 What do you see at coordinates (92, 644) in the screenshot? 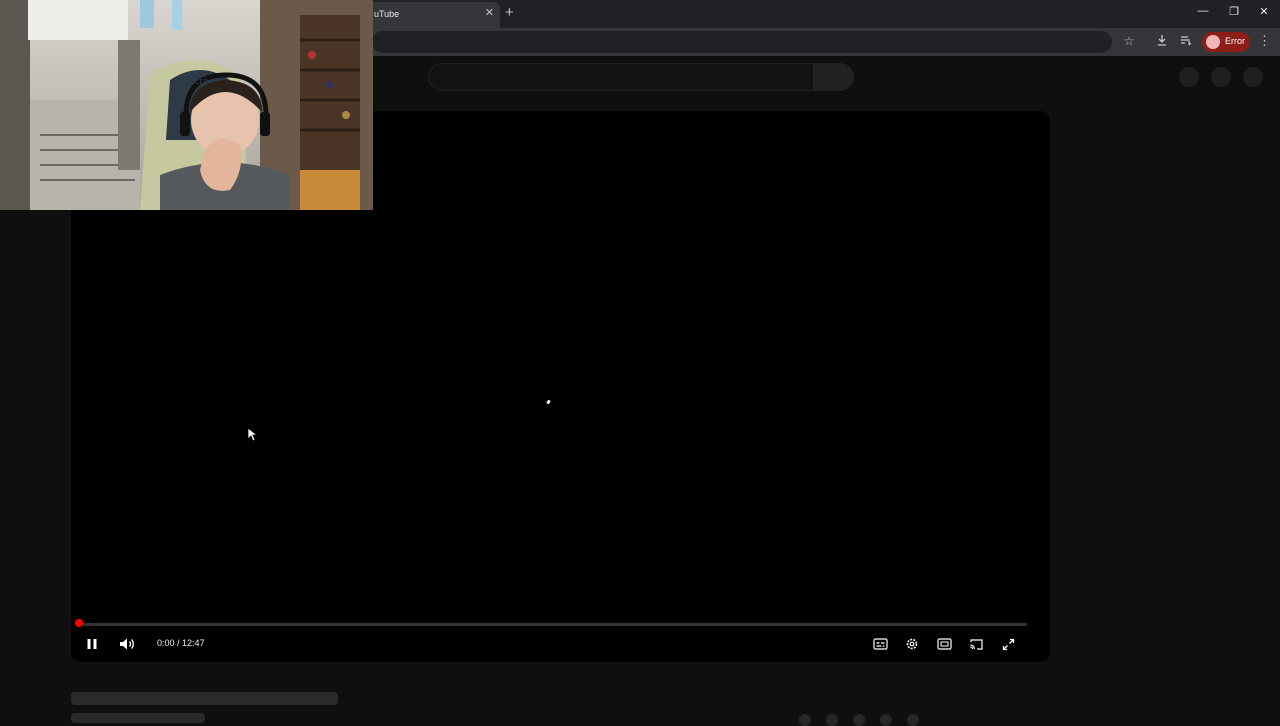
I see `pause-icon` at bounding box center [92, 644].